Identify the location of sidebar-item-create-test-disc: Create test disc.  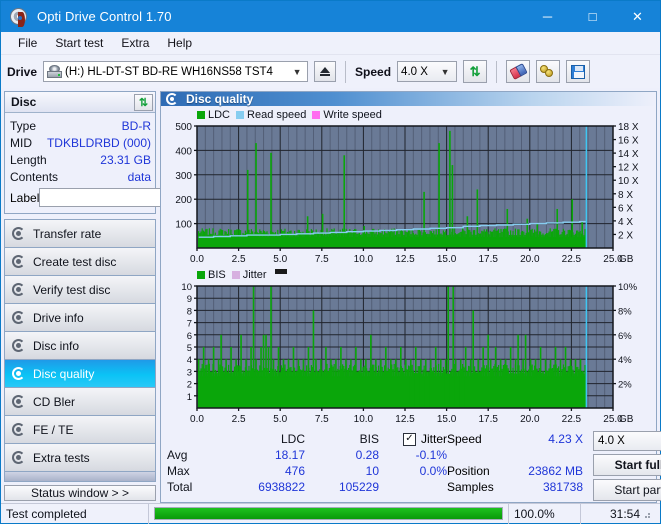
(80, 262).